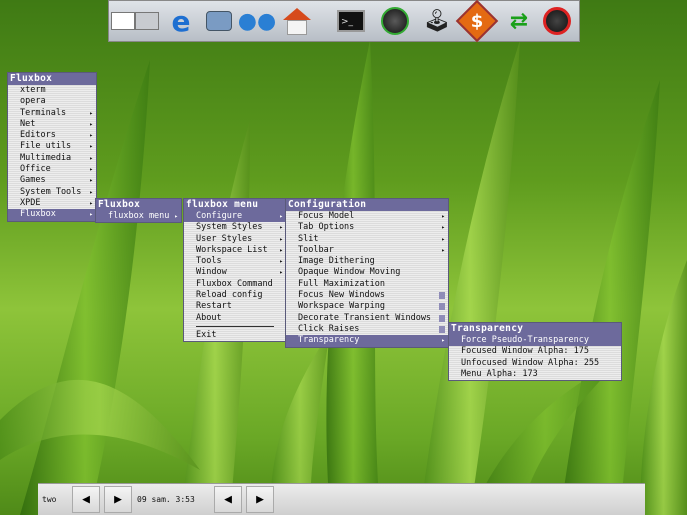 Image resolution: width=687 pixels, height=515 pixels. I want to click on menu-item: Decorate Transient Windows, so click(367, 318).